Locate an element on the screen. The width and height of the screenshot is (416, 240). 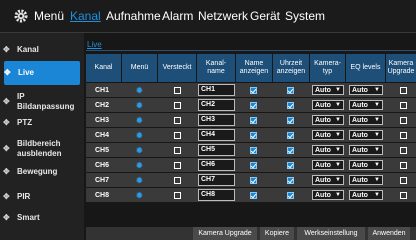
channel-name-input: CH6 is located at coordinates (216, 165).